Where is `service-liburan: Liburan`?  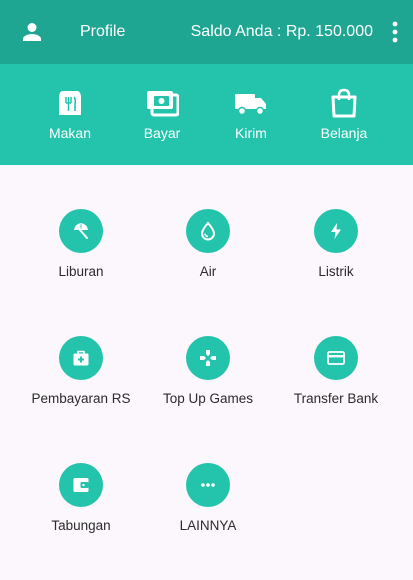
service-liburan: Liburan is located at coordinates (81, 259).